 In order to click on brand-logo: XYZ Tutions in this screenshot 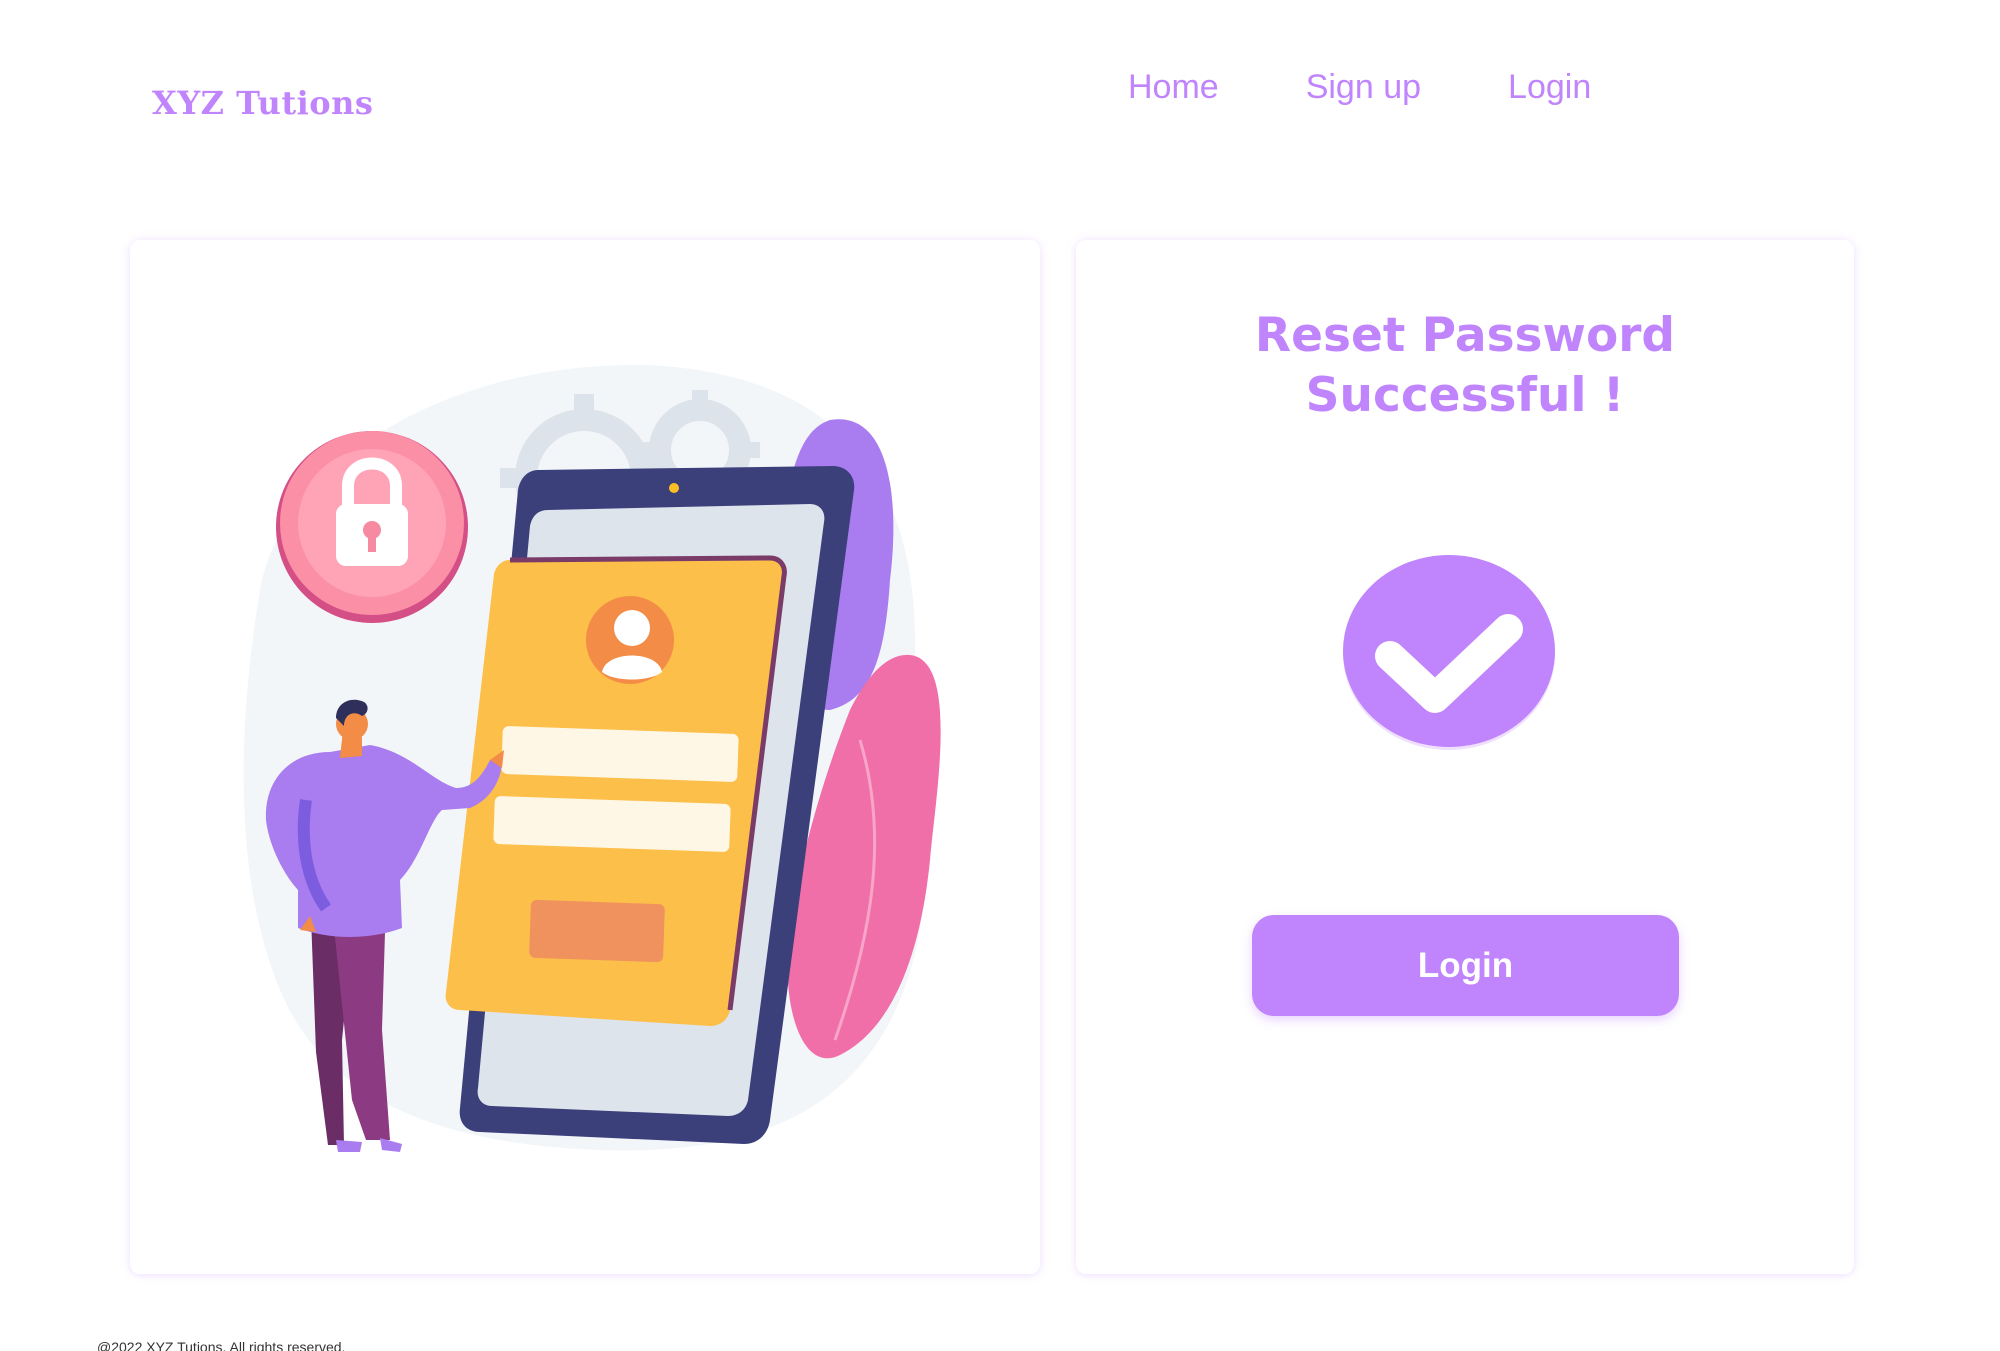, I will do `click(262, 103)`.